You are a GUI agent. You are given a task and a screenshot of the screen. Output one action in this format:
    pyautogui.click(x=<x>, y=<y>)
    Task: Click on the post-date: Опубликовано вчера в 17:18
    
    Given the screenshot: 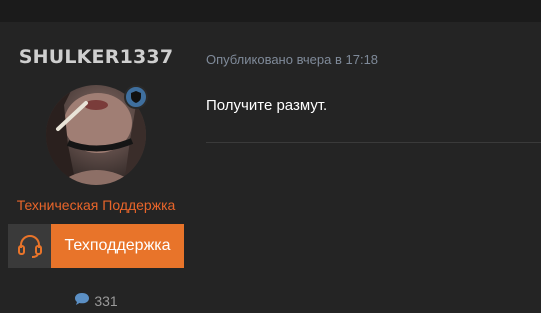 What is the action you would take?
    pyautogui.click(x=292, y=59)
    